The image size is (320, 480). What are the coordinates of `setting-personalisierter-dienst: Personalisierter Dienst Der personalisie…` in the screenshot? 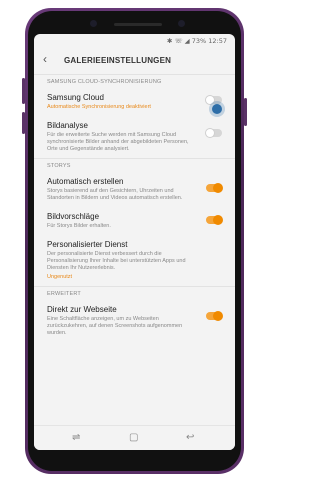 It's located at (134, 260).